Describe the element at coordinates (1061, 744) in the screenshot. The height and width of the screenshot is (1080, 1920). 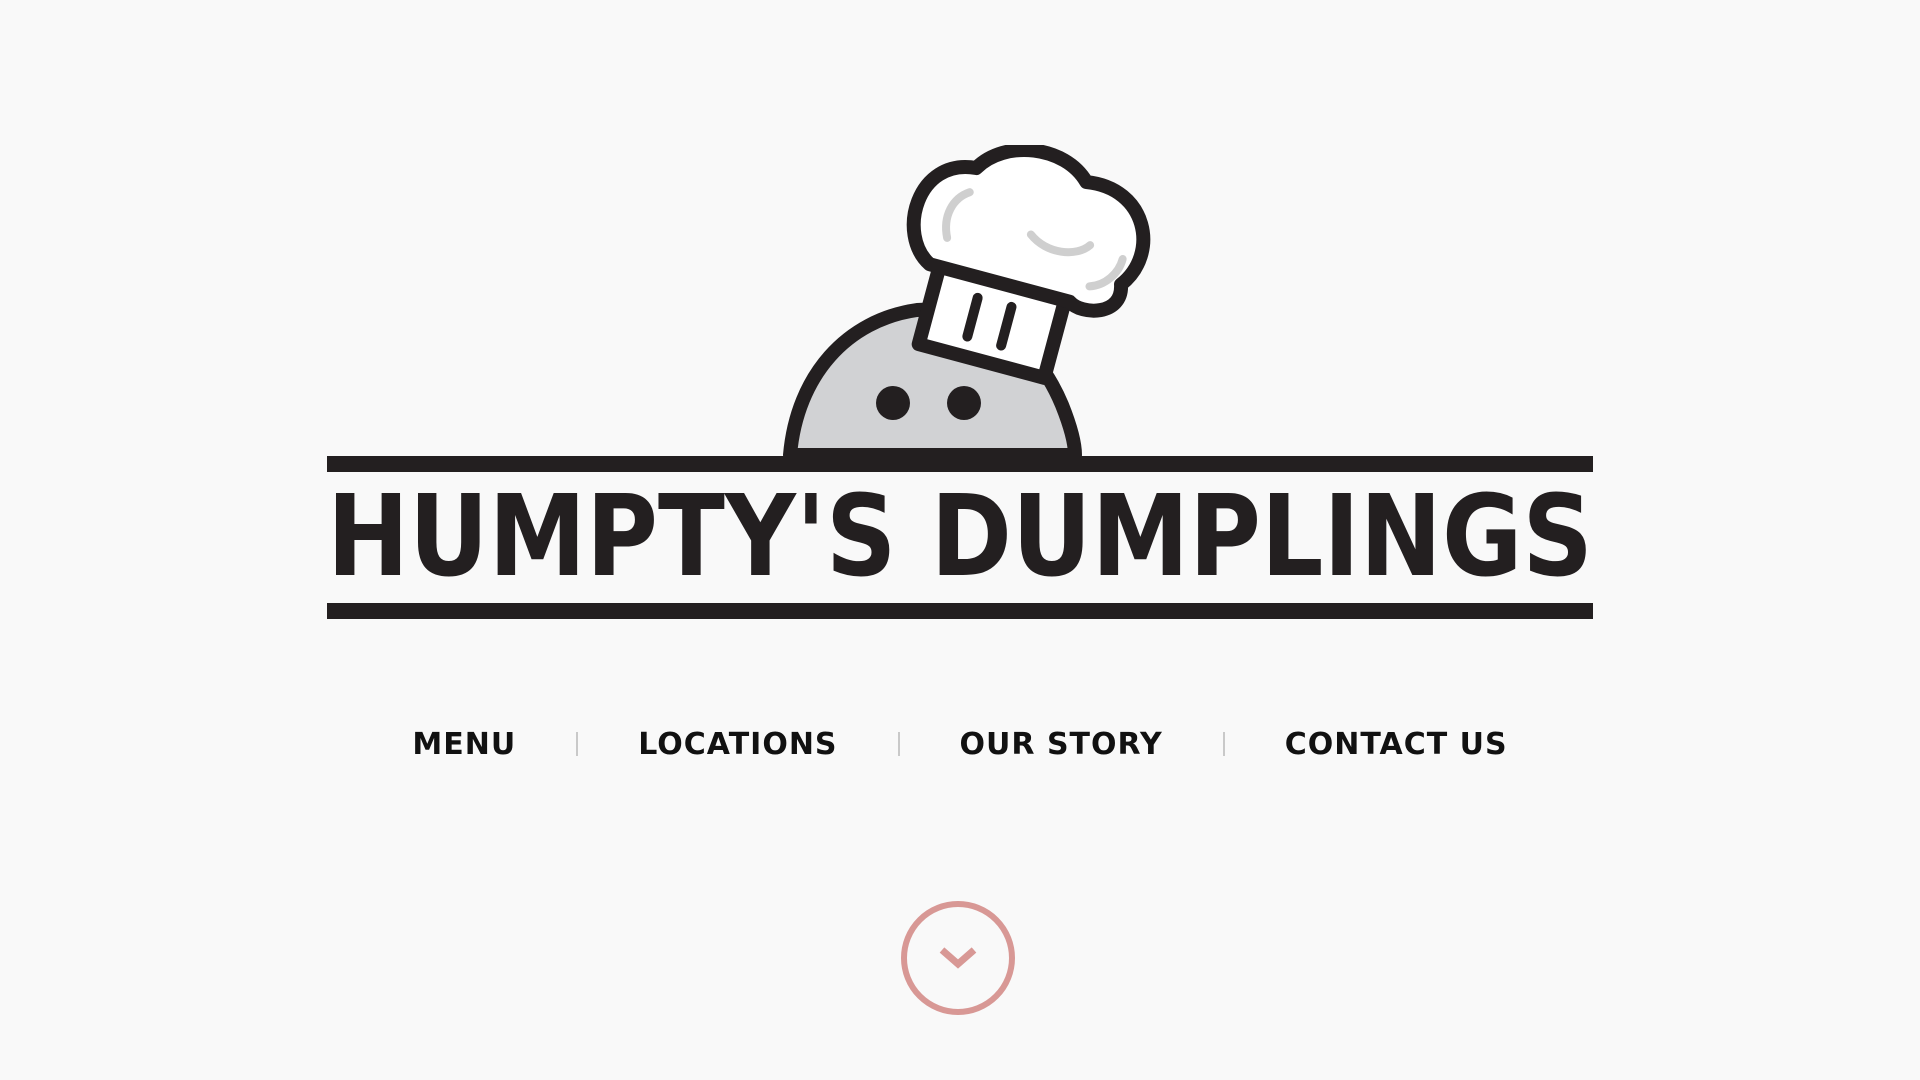
I see `nav-item-our-story: OUR STORY` at that location.